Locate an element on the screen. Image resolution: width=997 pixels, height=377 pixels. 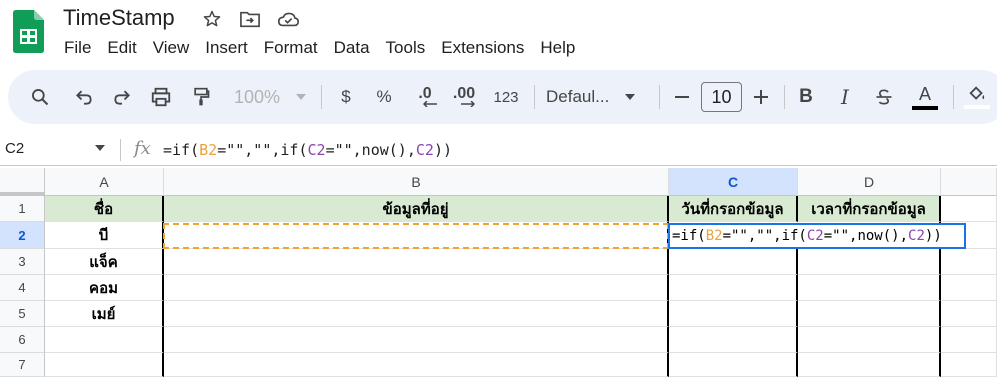
row-header-1: 1 is located at coordinates (22, 209).